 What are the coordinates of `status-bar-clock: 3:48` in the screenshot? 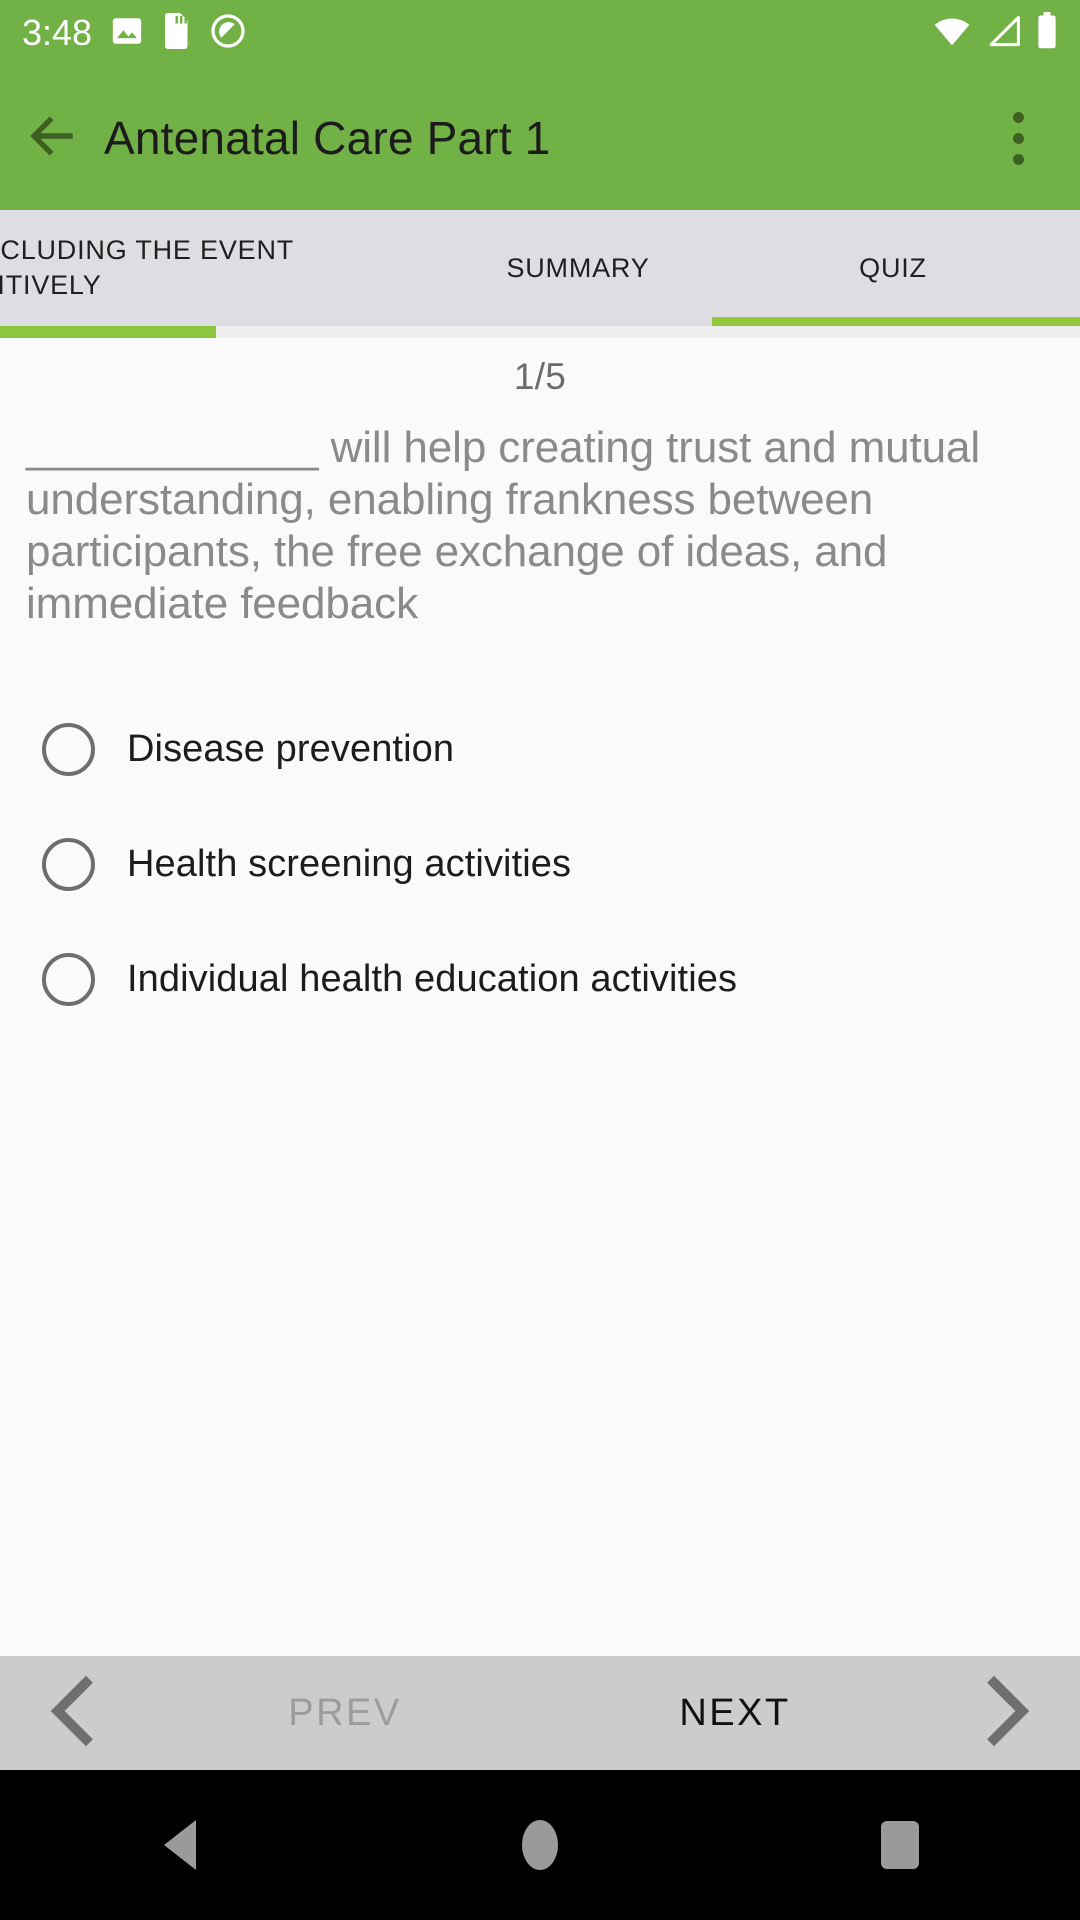 It's located at (57, 32).